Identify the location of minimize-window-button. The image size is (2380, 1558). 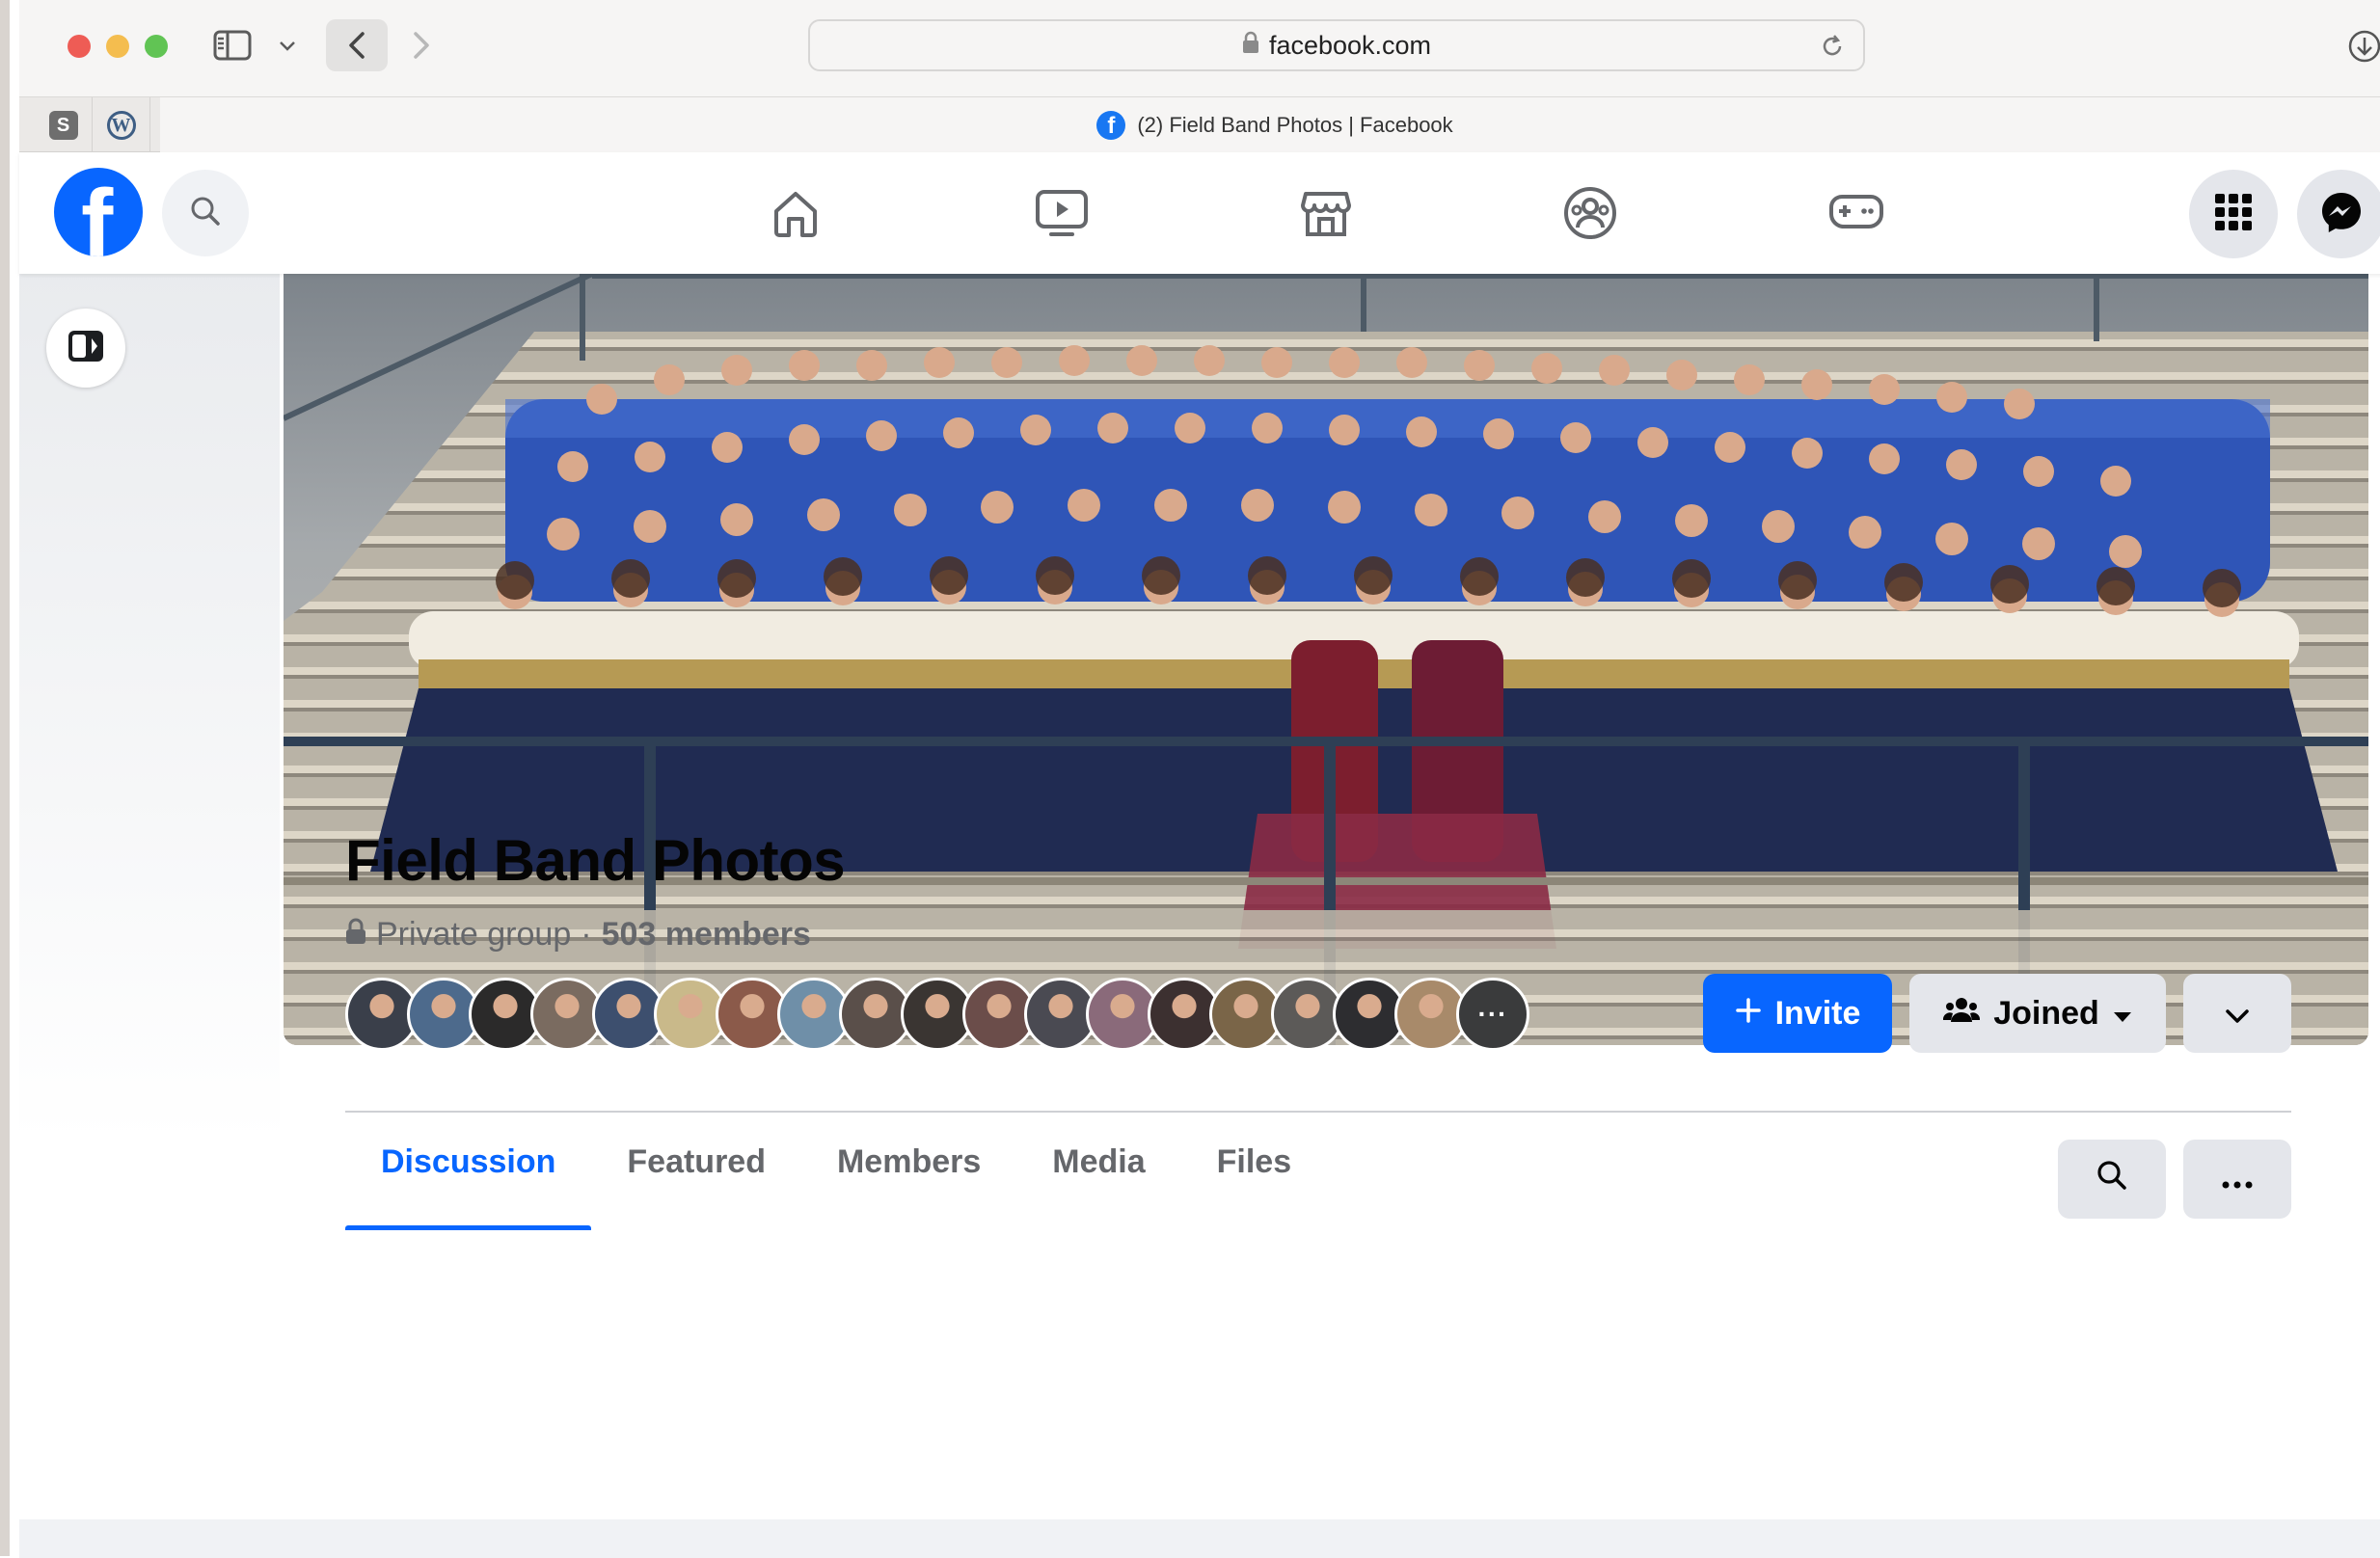
(118, 46).